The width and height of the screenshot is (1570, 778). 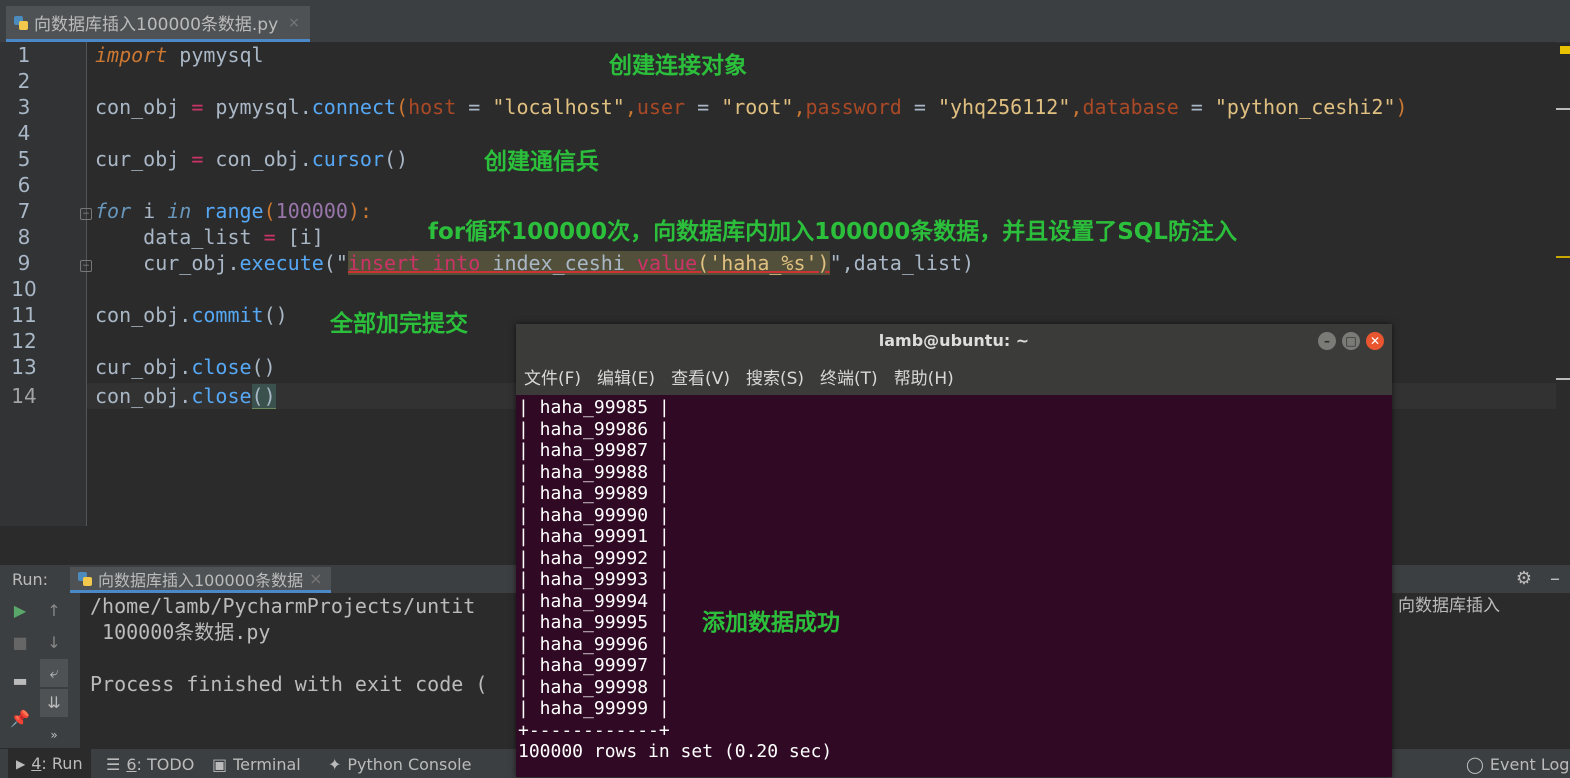 I want to click on annotation-cursor: 创建通信兵, so click(x=541, y=162).